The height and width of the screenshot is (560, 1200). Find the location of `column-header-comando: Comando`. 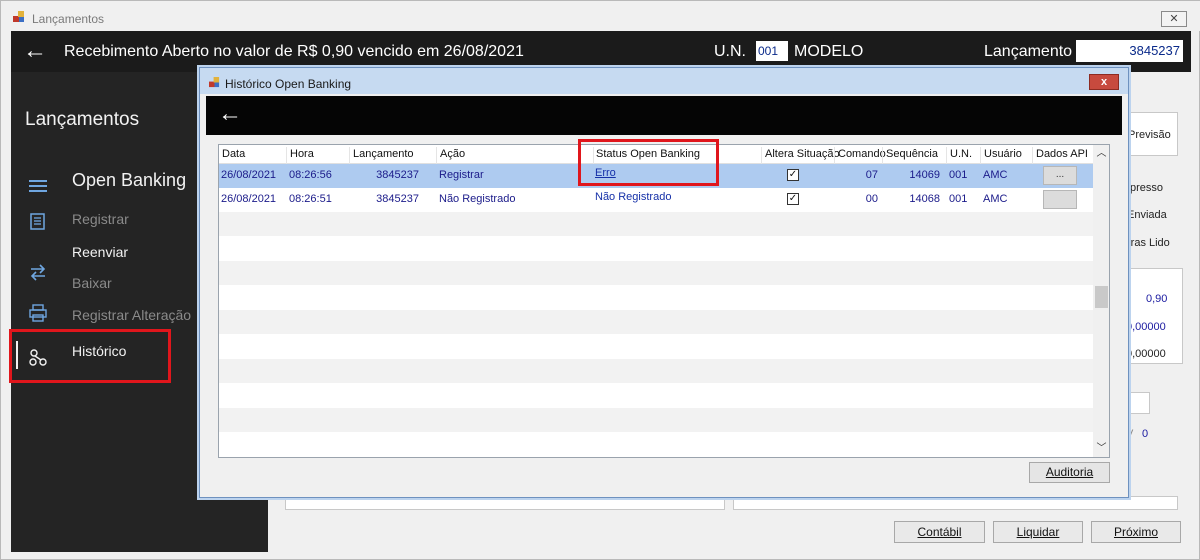

column-header-comando: Comando is located at coordinates (860, 155).